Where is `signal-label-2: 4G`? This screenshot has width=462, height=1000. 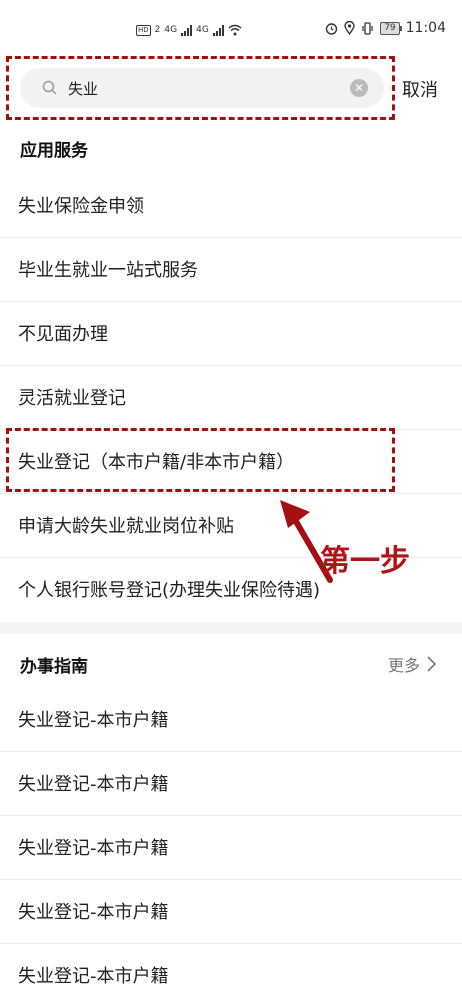 signal-label-2: 4G is located at coordinates (202, 30).